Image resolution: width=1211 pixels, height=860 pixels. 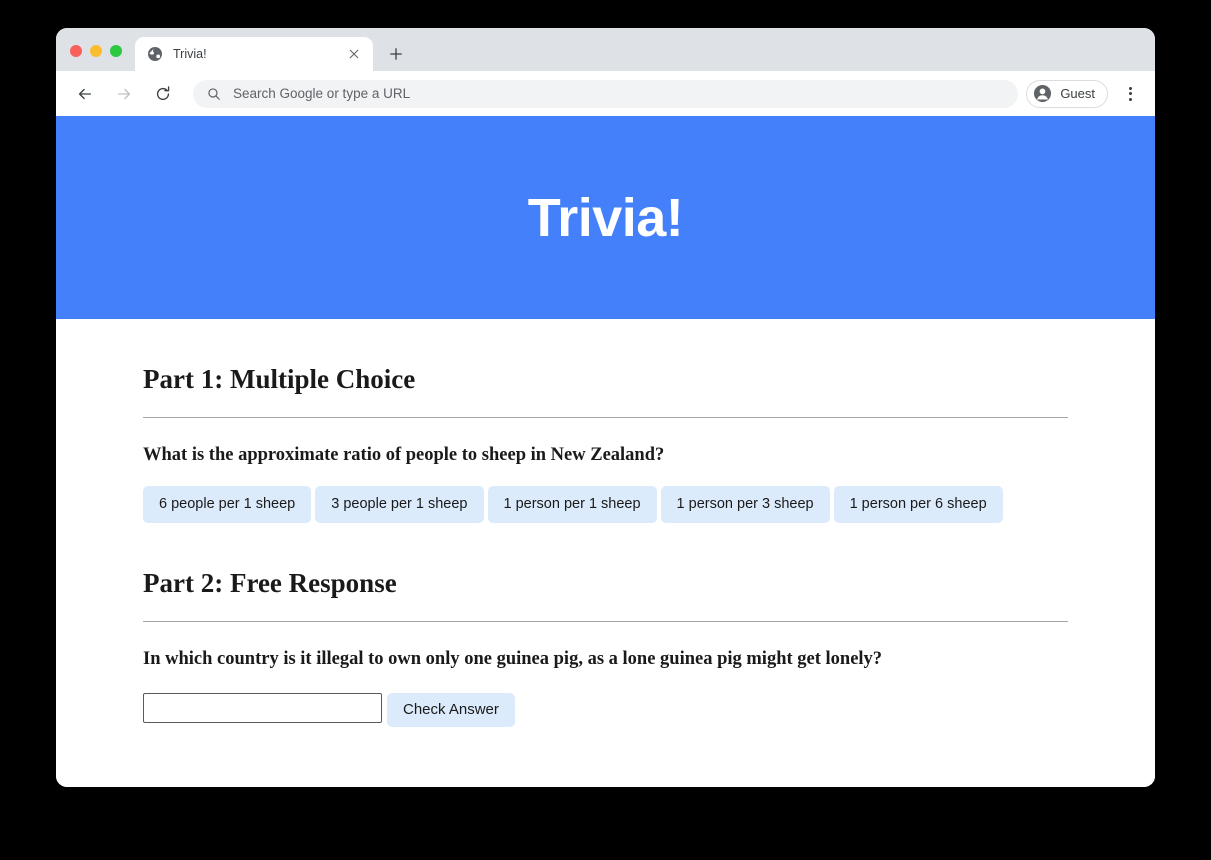 I want to click on three-dot-menu-icon, so click(x=1130, y=94).